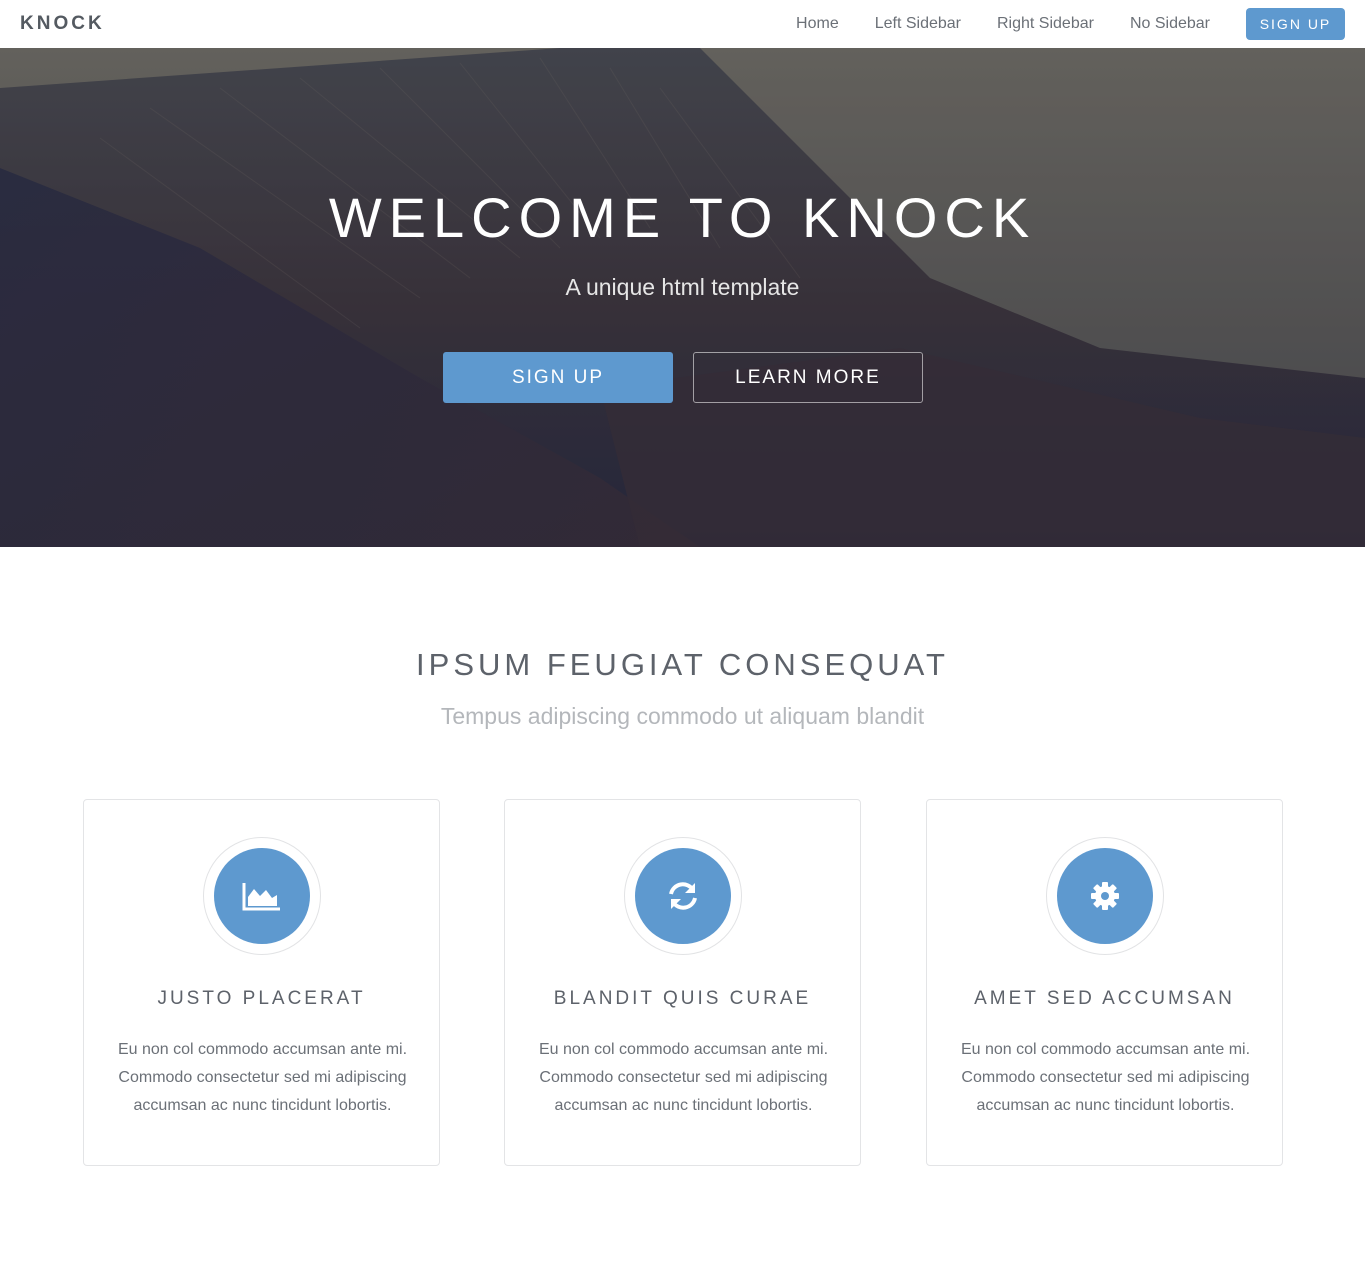  I want to click on nav-link-home: Home, so click(817, 24).